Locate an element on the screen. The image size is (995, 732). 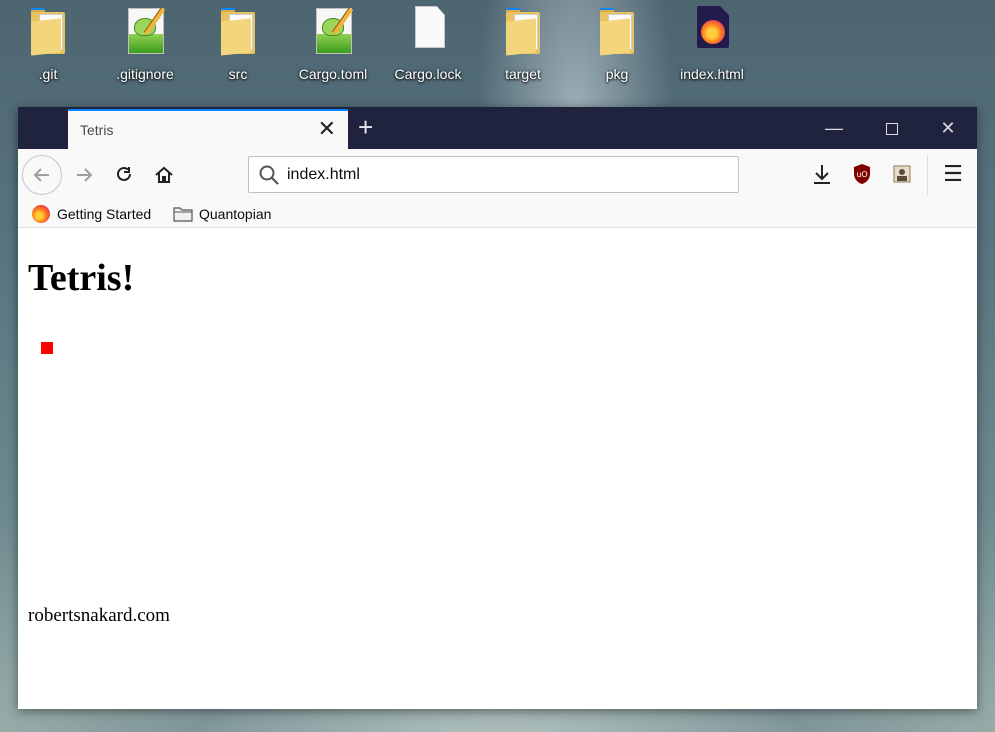
toolbar-separator is located at coordinates (927, 175).